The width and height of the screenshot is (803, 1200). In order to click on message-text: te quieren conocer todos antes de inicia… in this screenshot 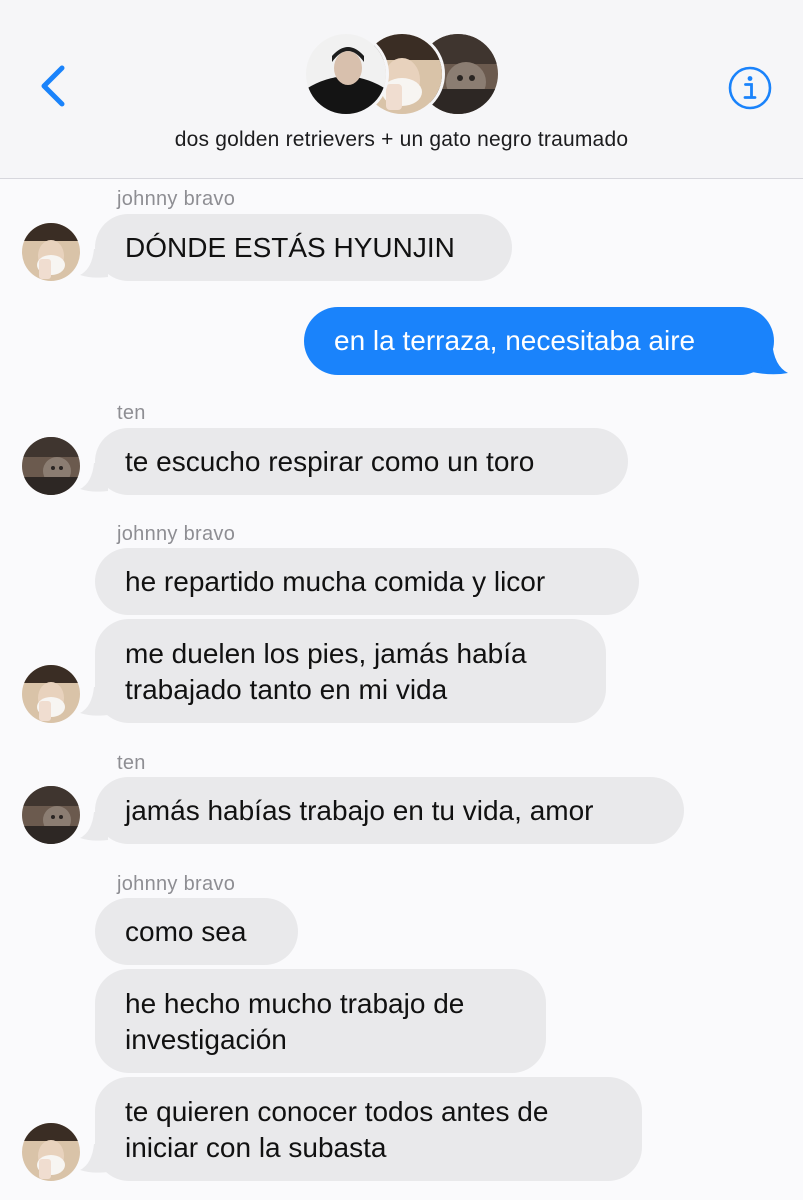, I will do `click(337, 1129)`.